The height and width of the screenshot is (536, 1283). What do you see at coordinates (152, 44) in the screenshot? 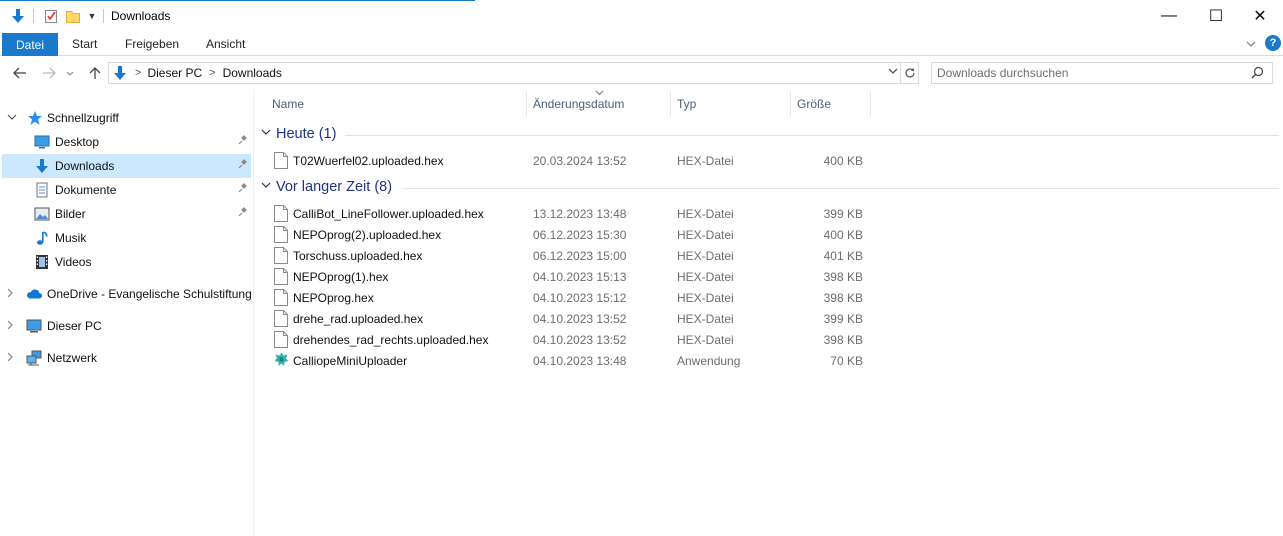
I see `tab-freigeben: Freigeben` at bounding box center [152, 44].